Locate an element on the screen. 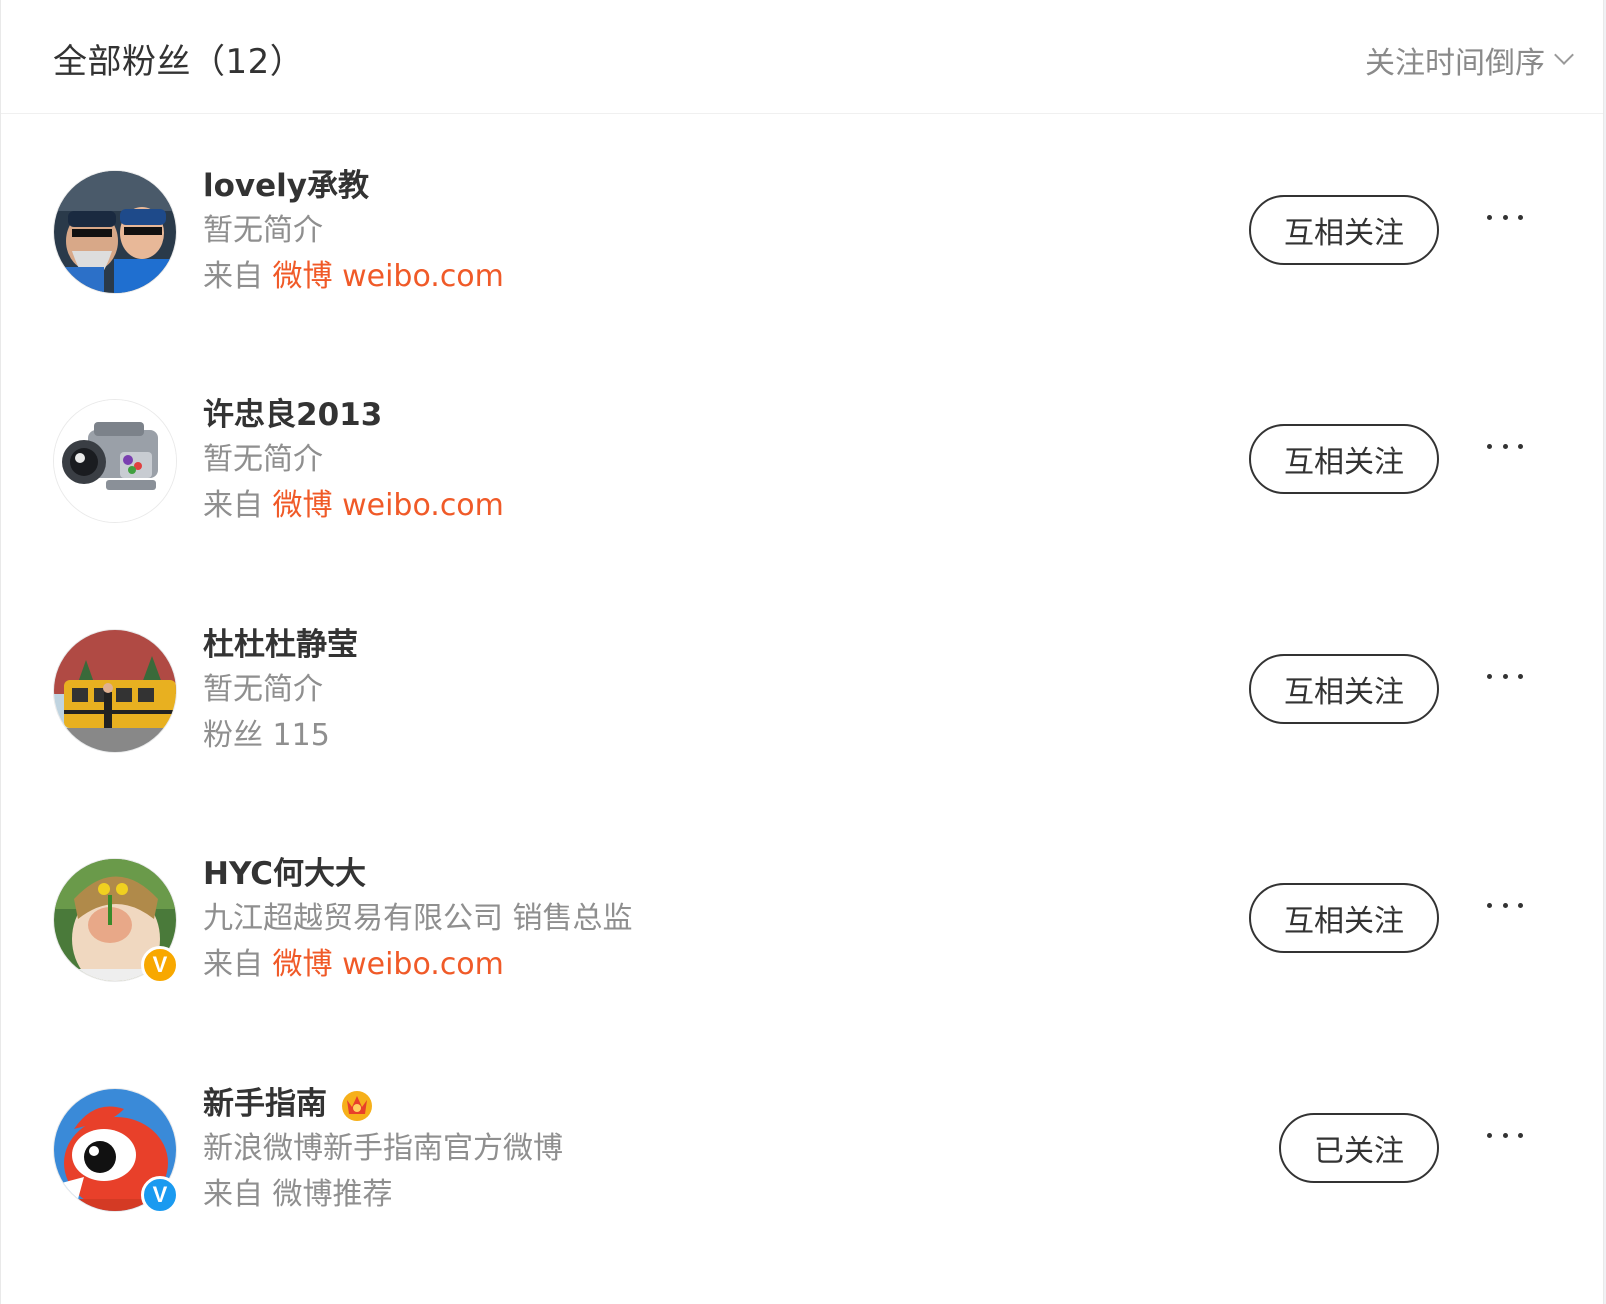  fan-name: 许忠良2013 is located at coordinates (353, 415).